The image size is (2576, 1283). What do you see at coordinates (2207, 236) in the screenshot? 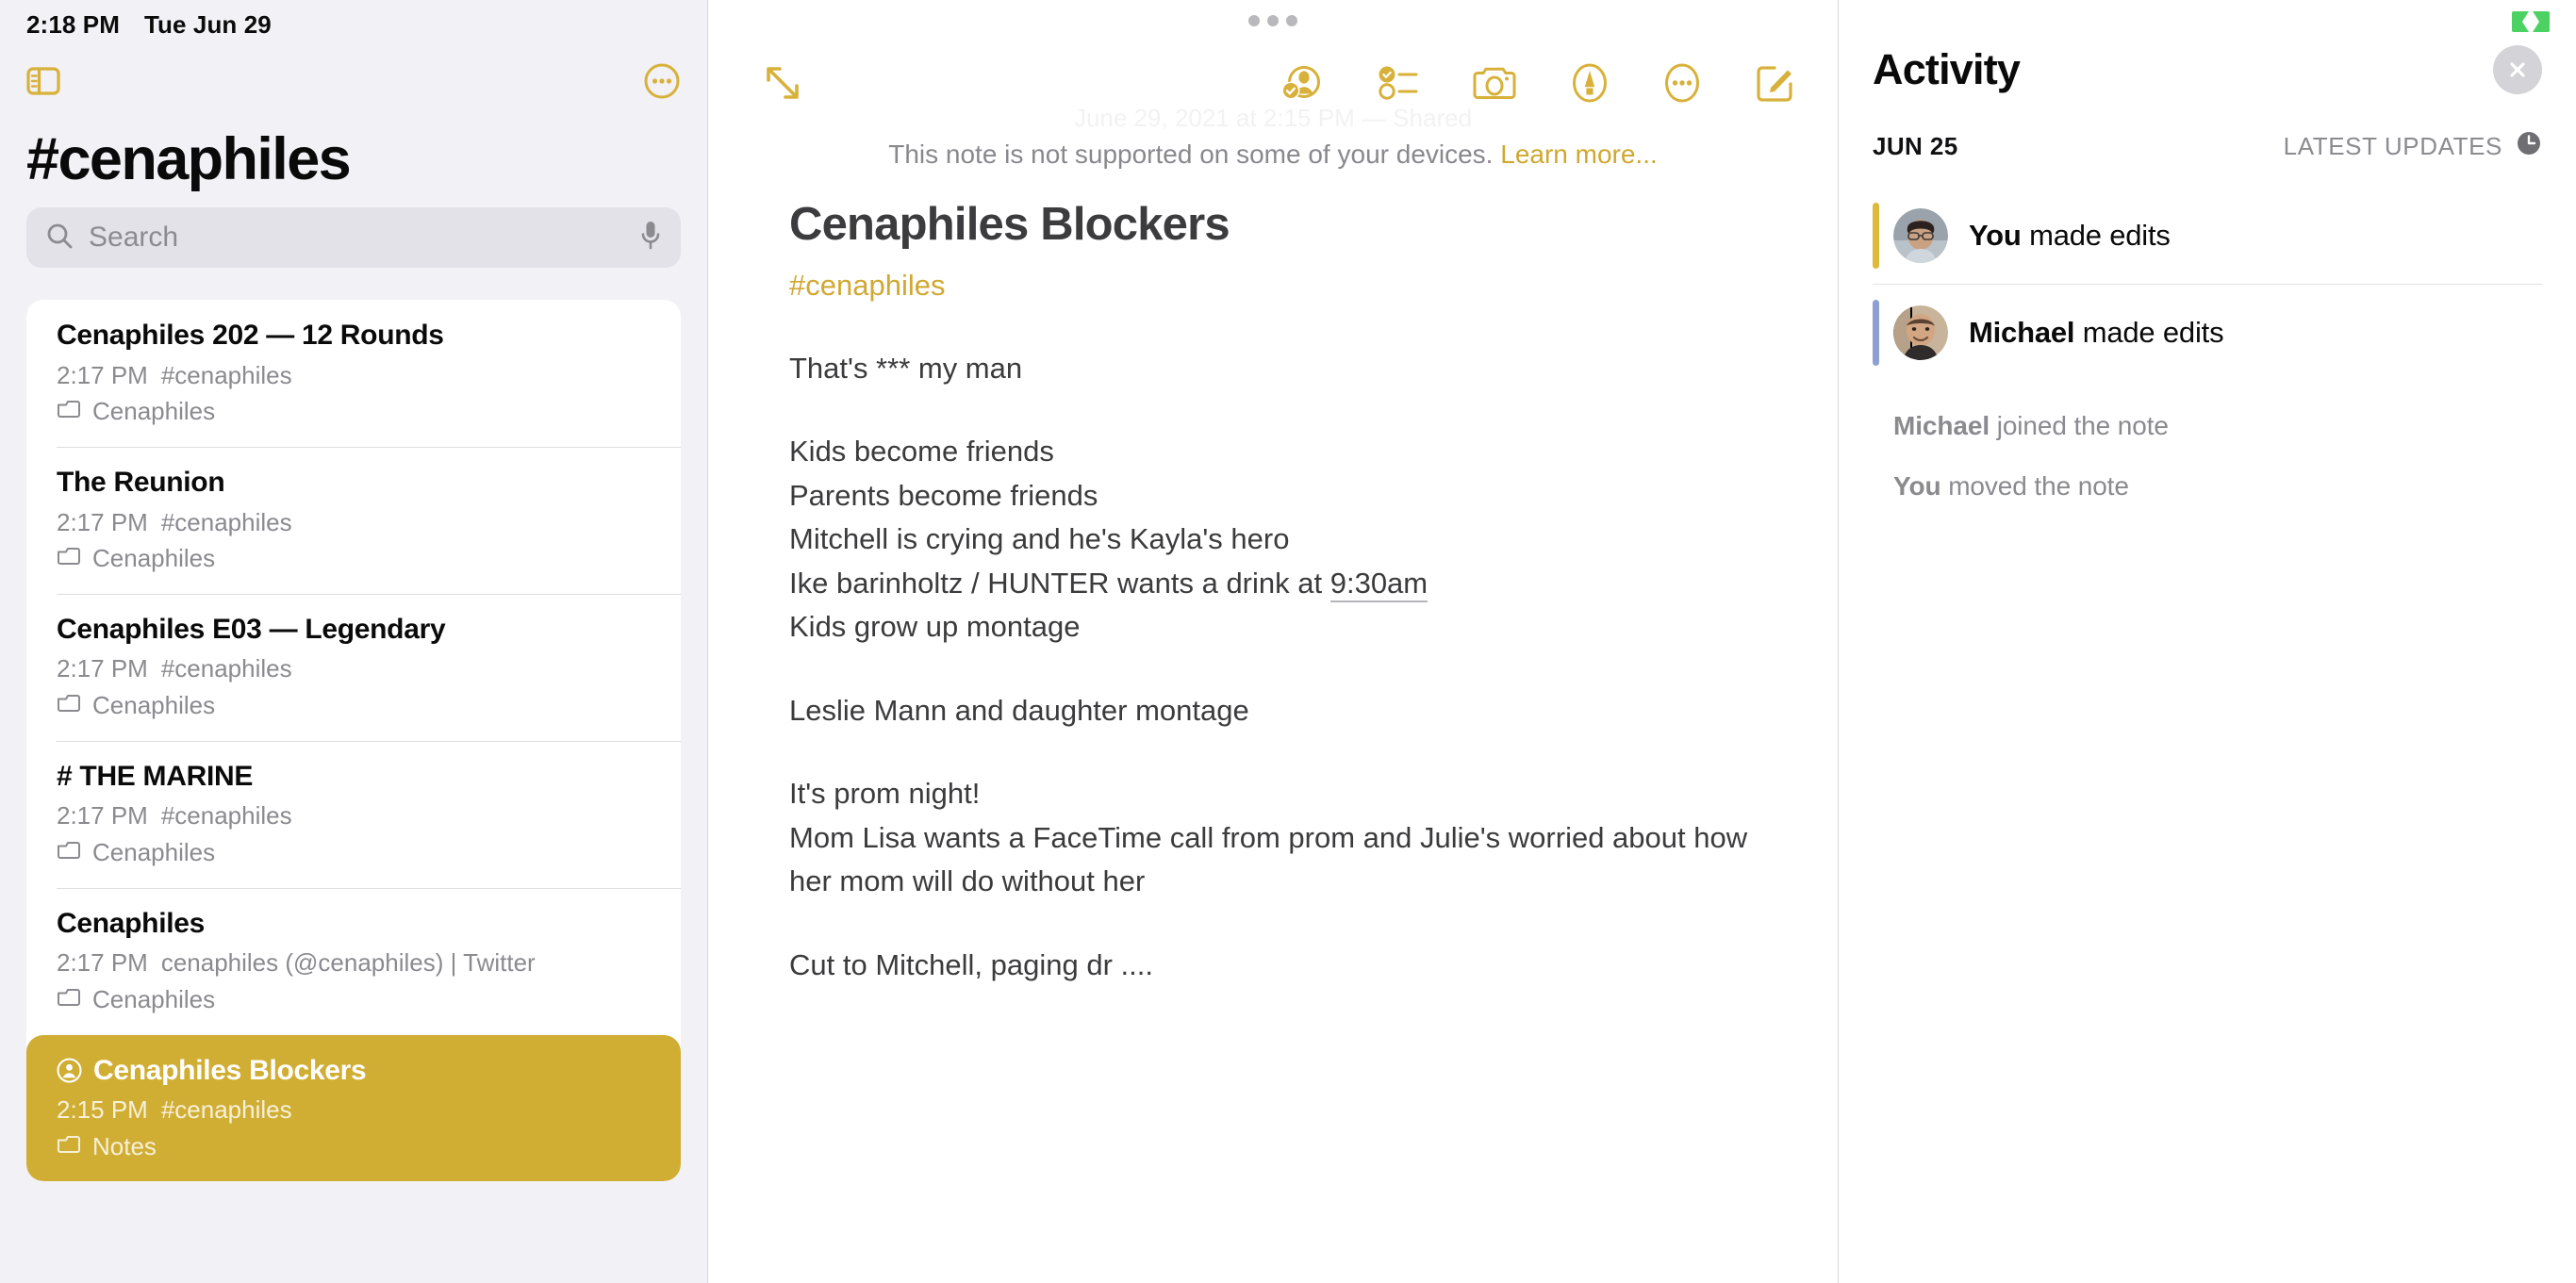
I see `activity-entry: You made edits` at bounding box center [2207, 236].